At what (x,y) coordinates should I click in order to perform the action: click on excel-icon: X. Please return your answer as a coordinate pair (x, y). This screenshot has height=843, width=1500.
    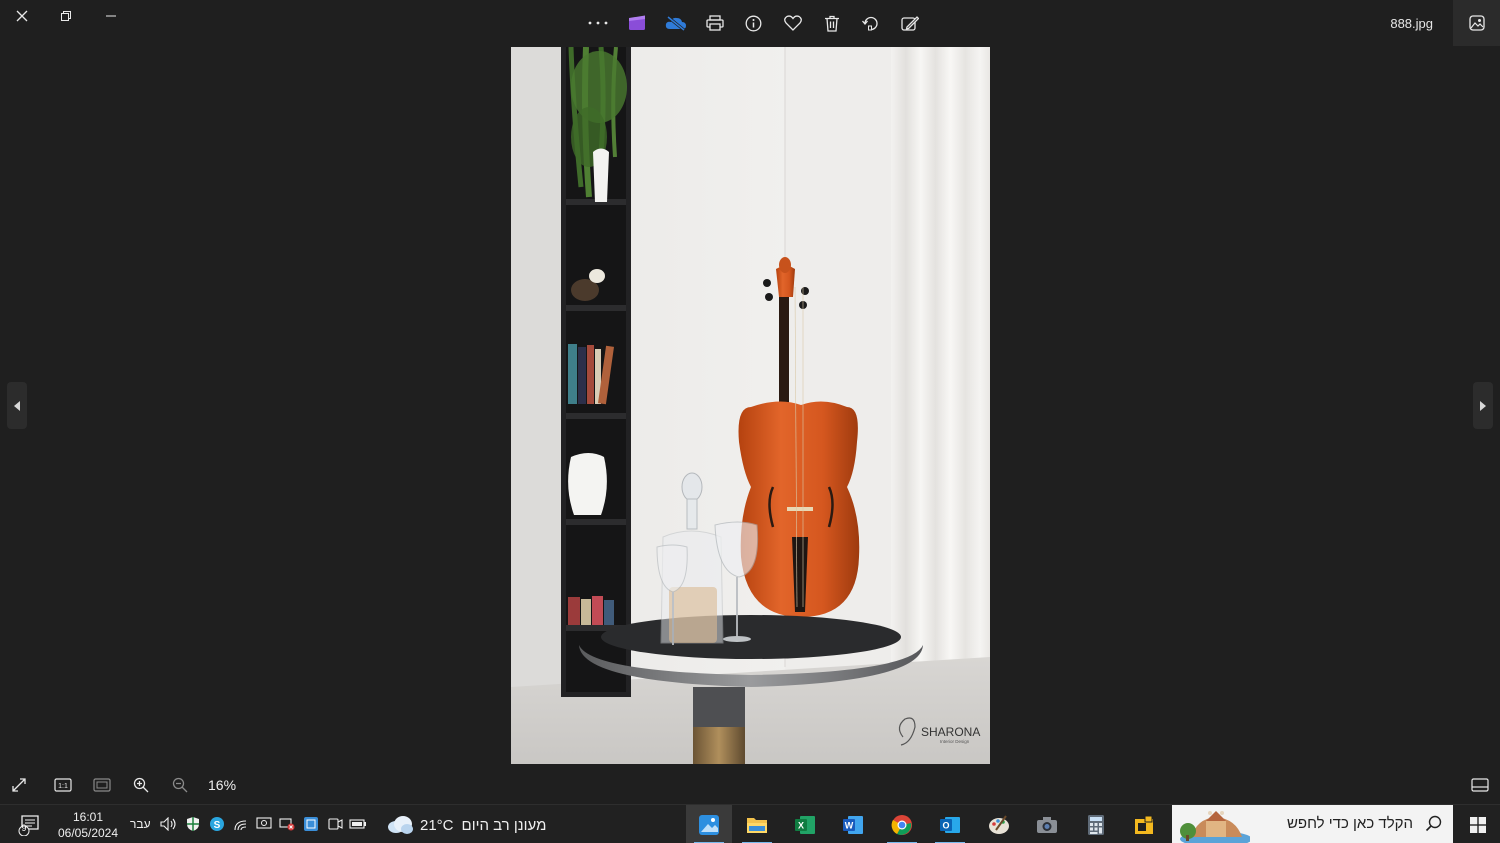
    Looking at the image, I should click on (805, 824).